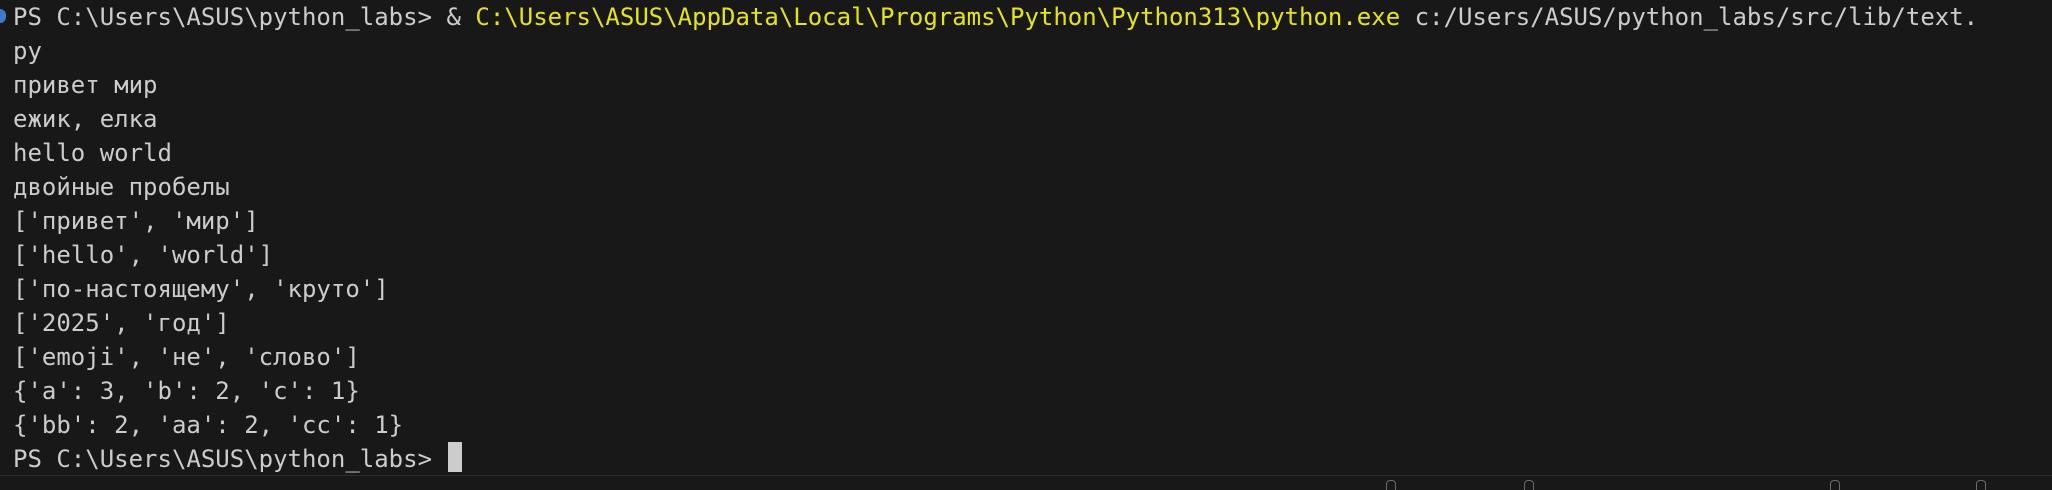  Describe the element at coordinates (136, 221) in the screenshot. I see `output-line: ['привет', 'мир']` at that location.